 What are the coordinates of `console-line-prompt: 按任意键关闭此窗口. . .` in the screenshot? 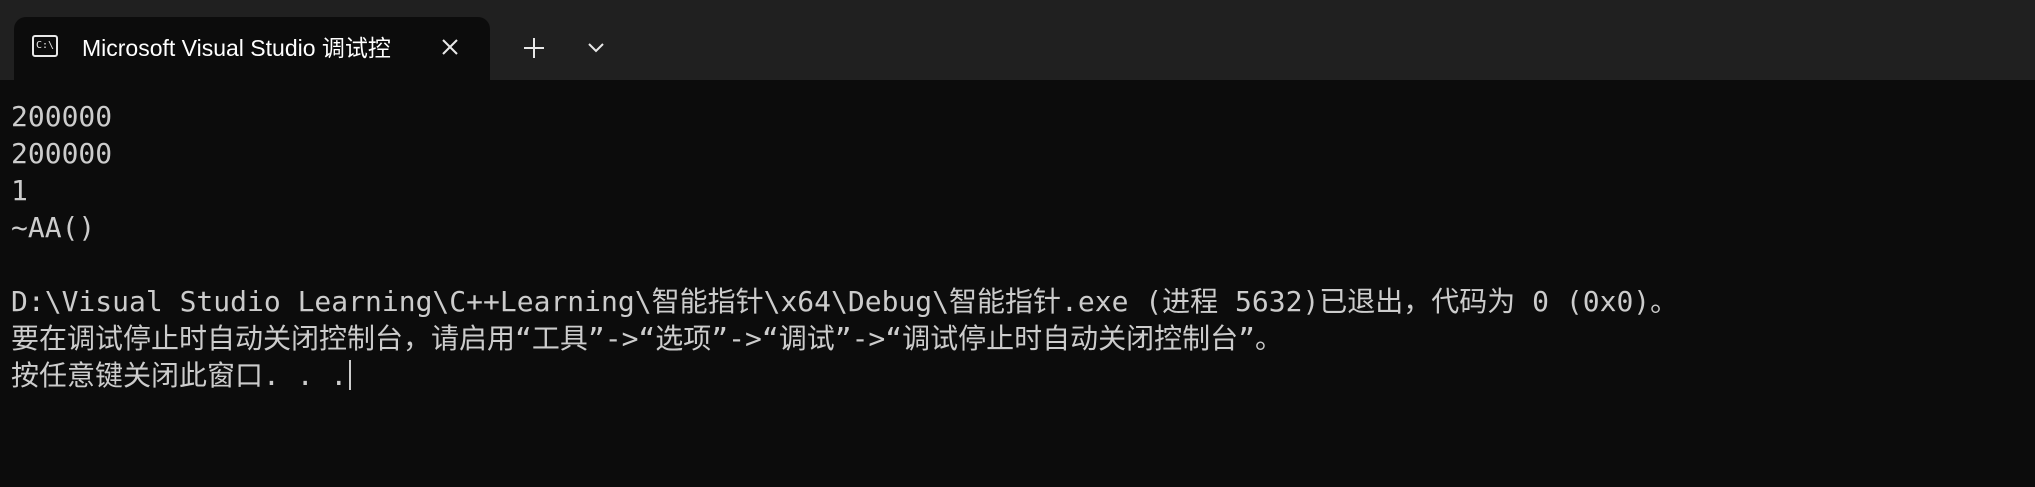 It's located at (1016, 375).